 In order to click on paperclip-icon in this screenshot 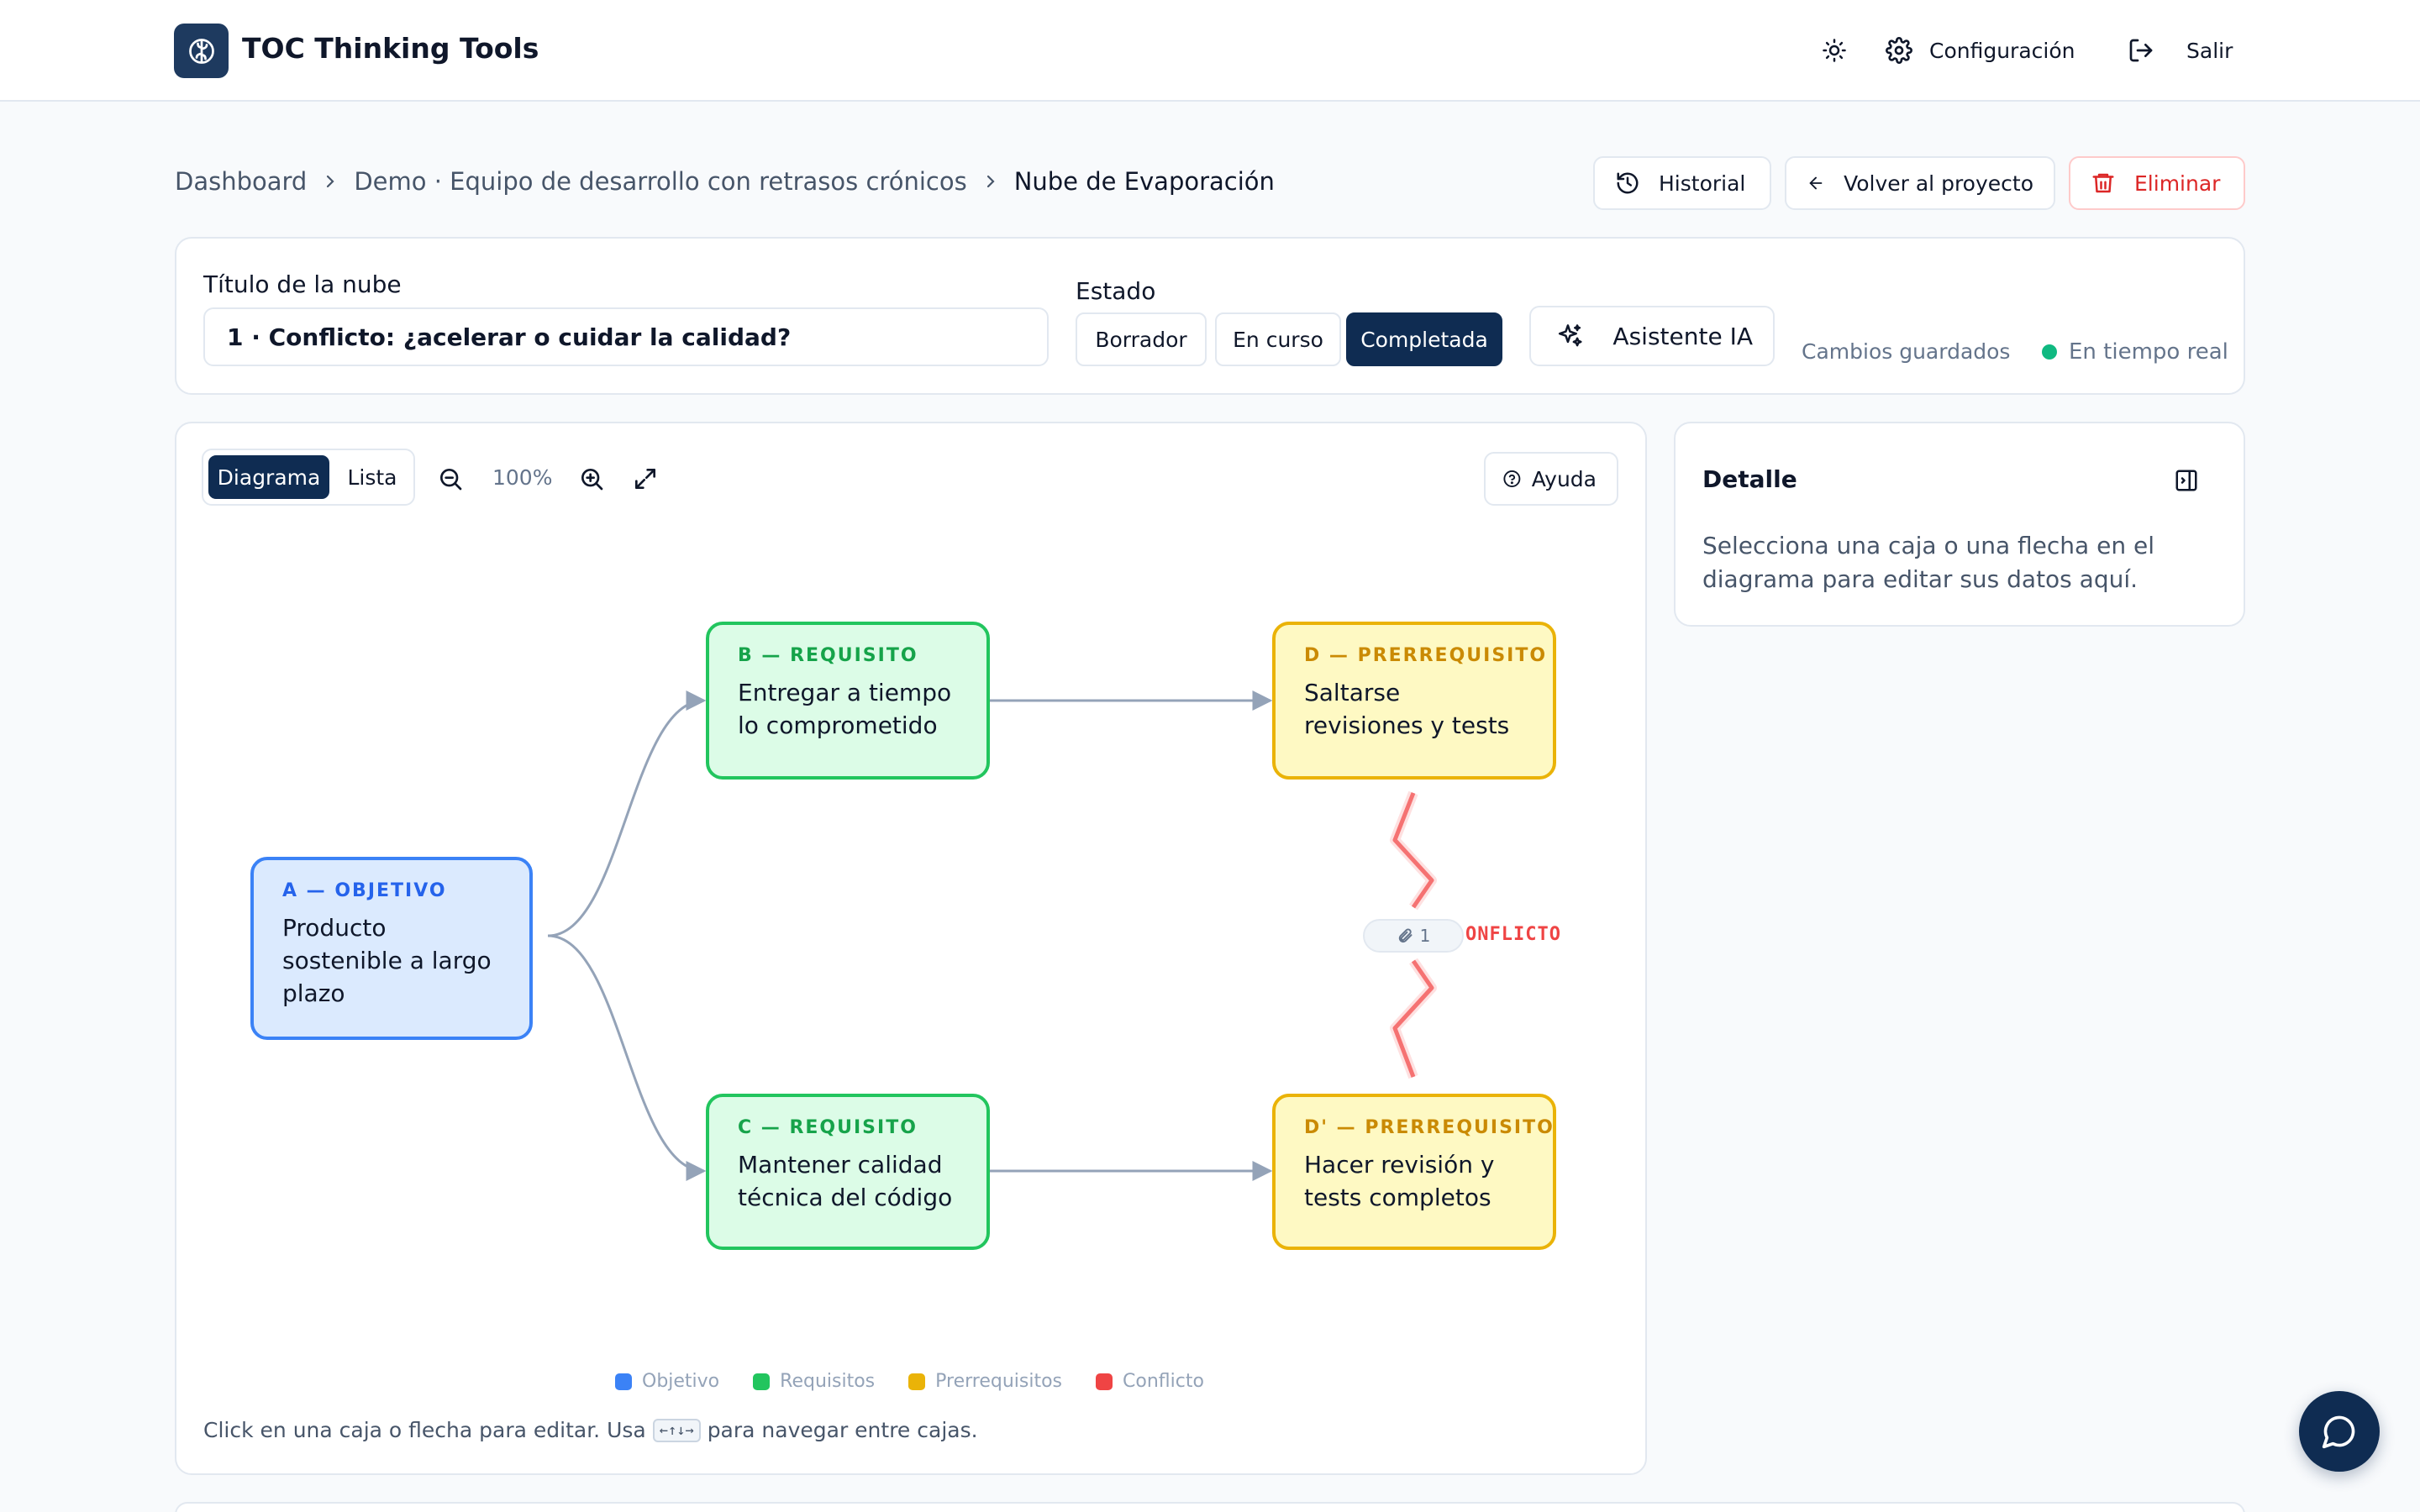, I will do `click(1406, 935)`.